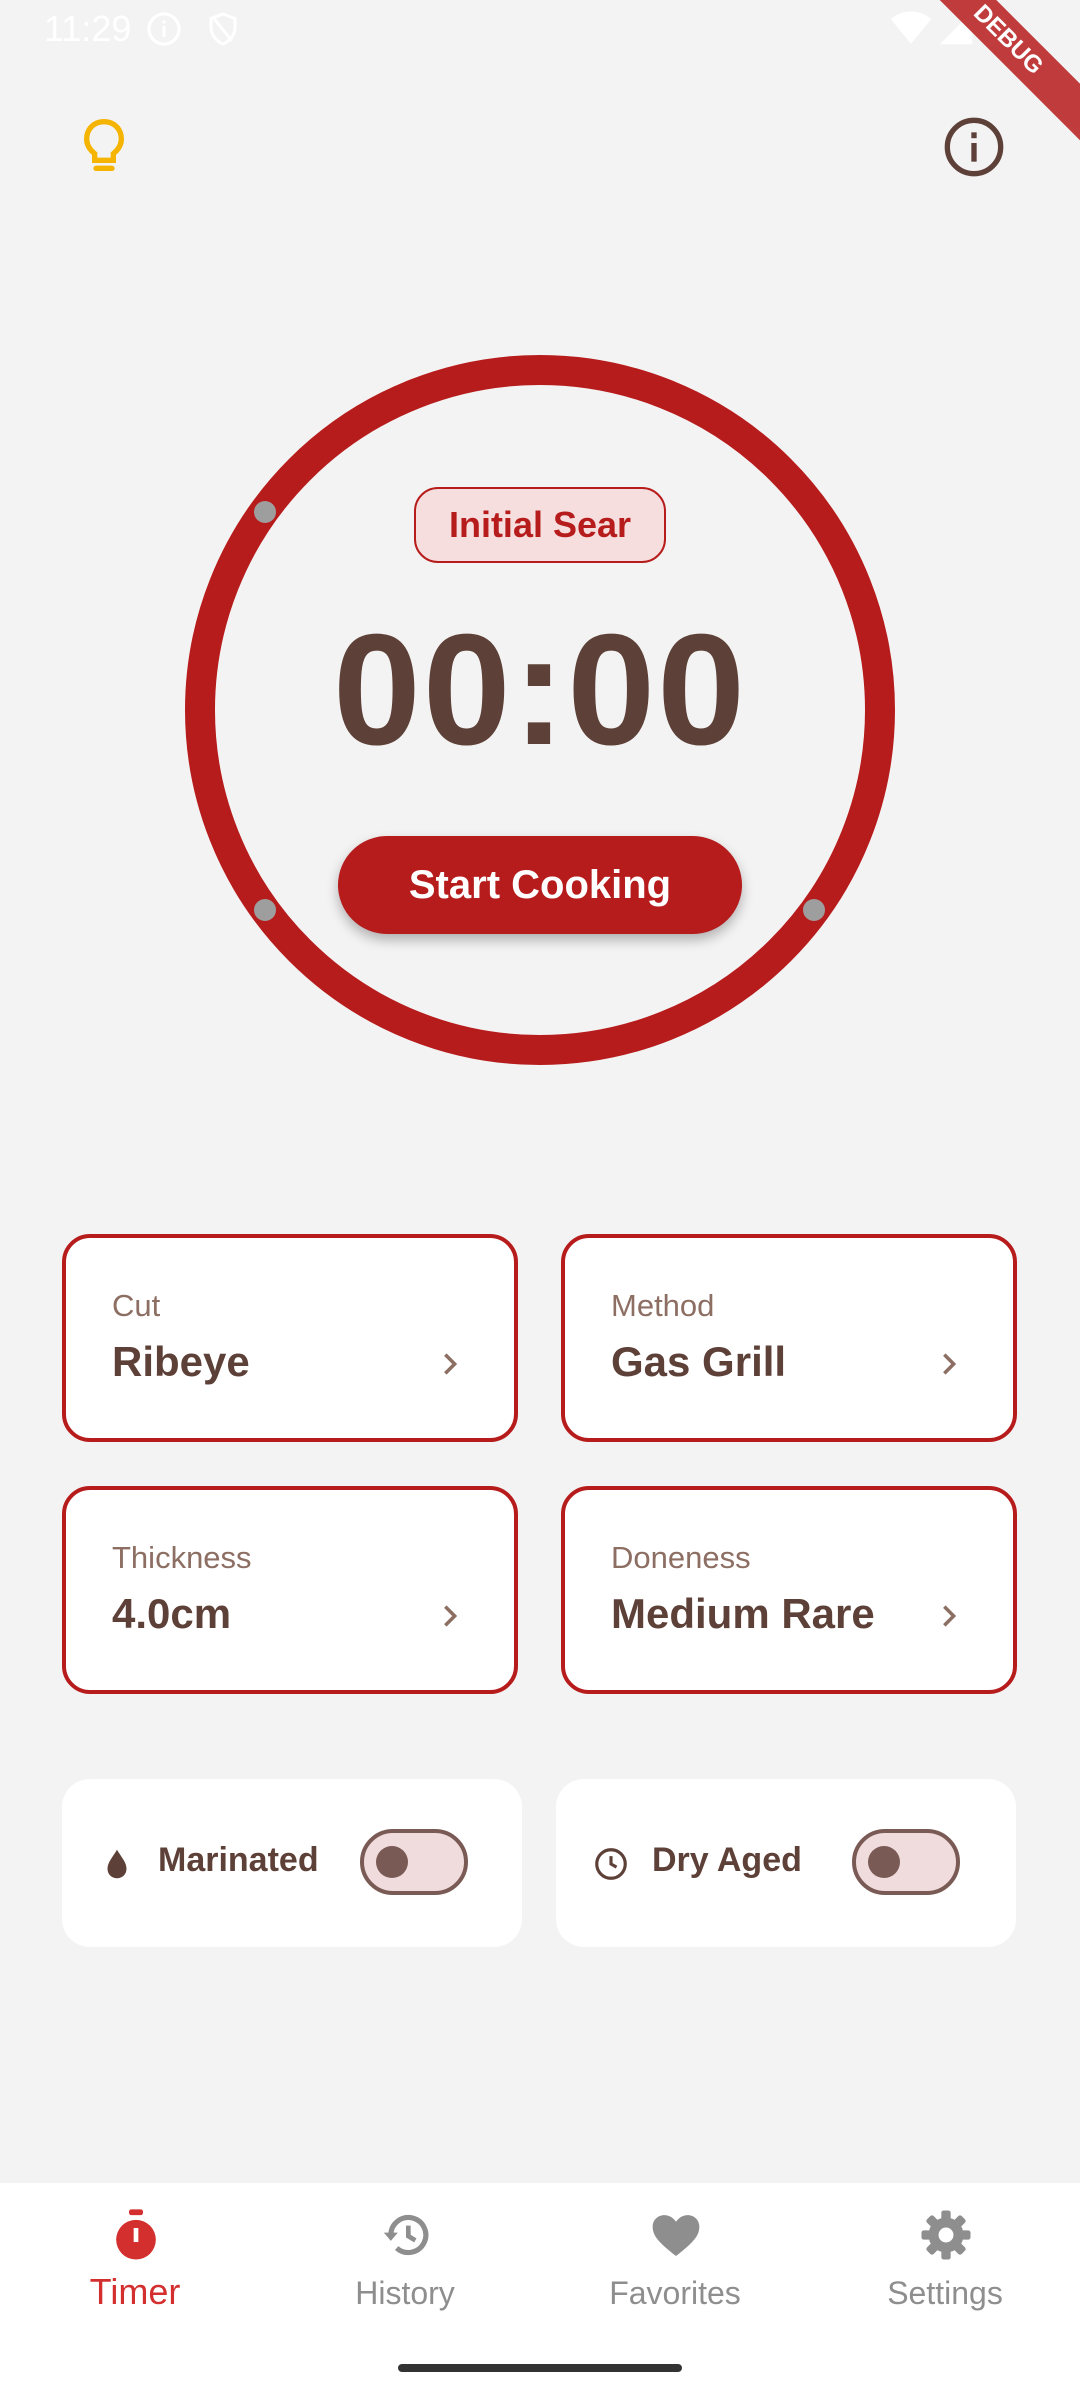 This screenshot has width=1080, height=2400. I want to click on nav-history: History, so click(405, 2263).